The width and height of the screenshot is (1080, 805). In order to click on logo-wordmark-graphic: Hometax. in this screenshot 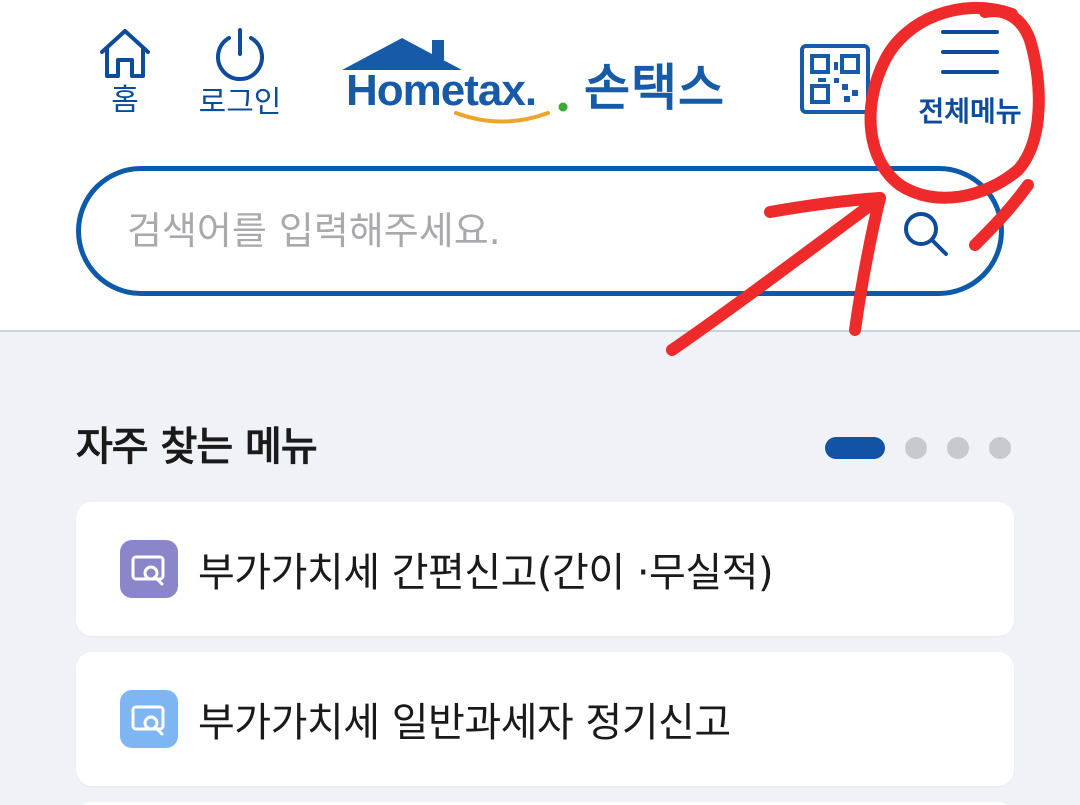, I will do `click(454, 80)`.